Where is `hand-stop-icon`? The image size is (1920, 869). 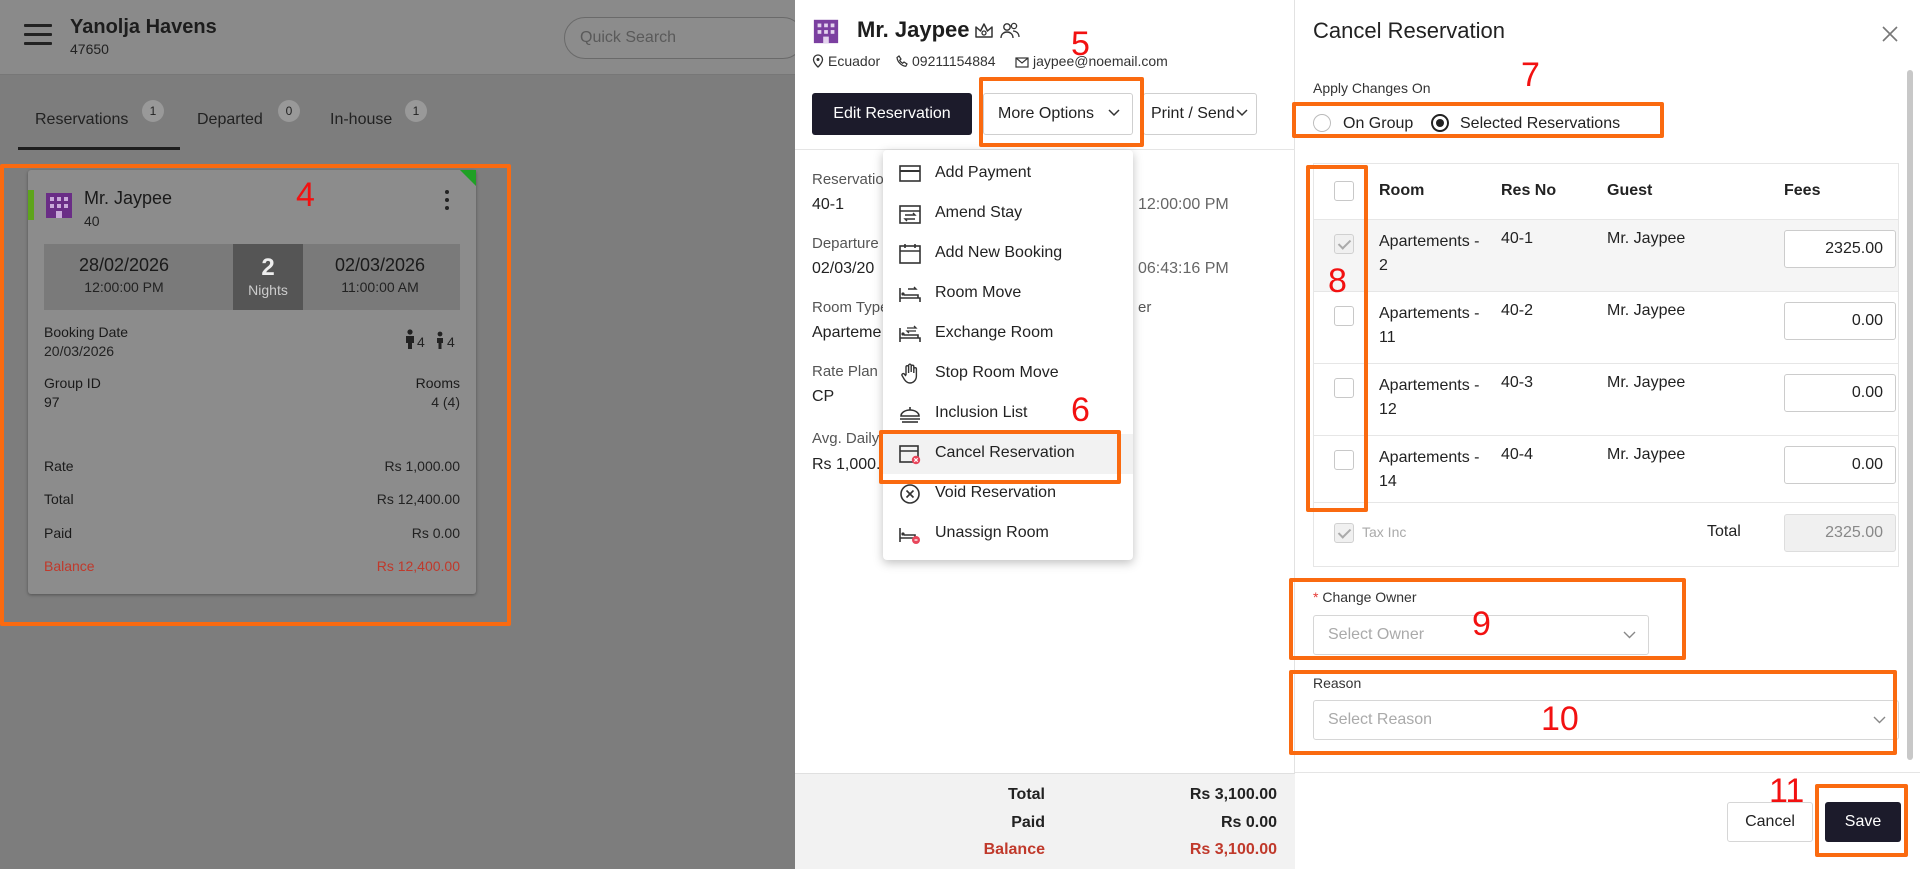
hand-stop-icon is located at coordinates (909, 373).